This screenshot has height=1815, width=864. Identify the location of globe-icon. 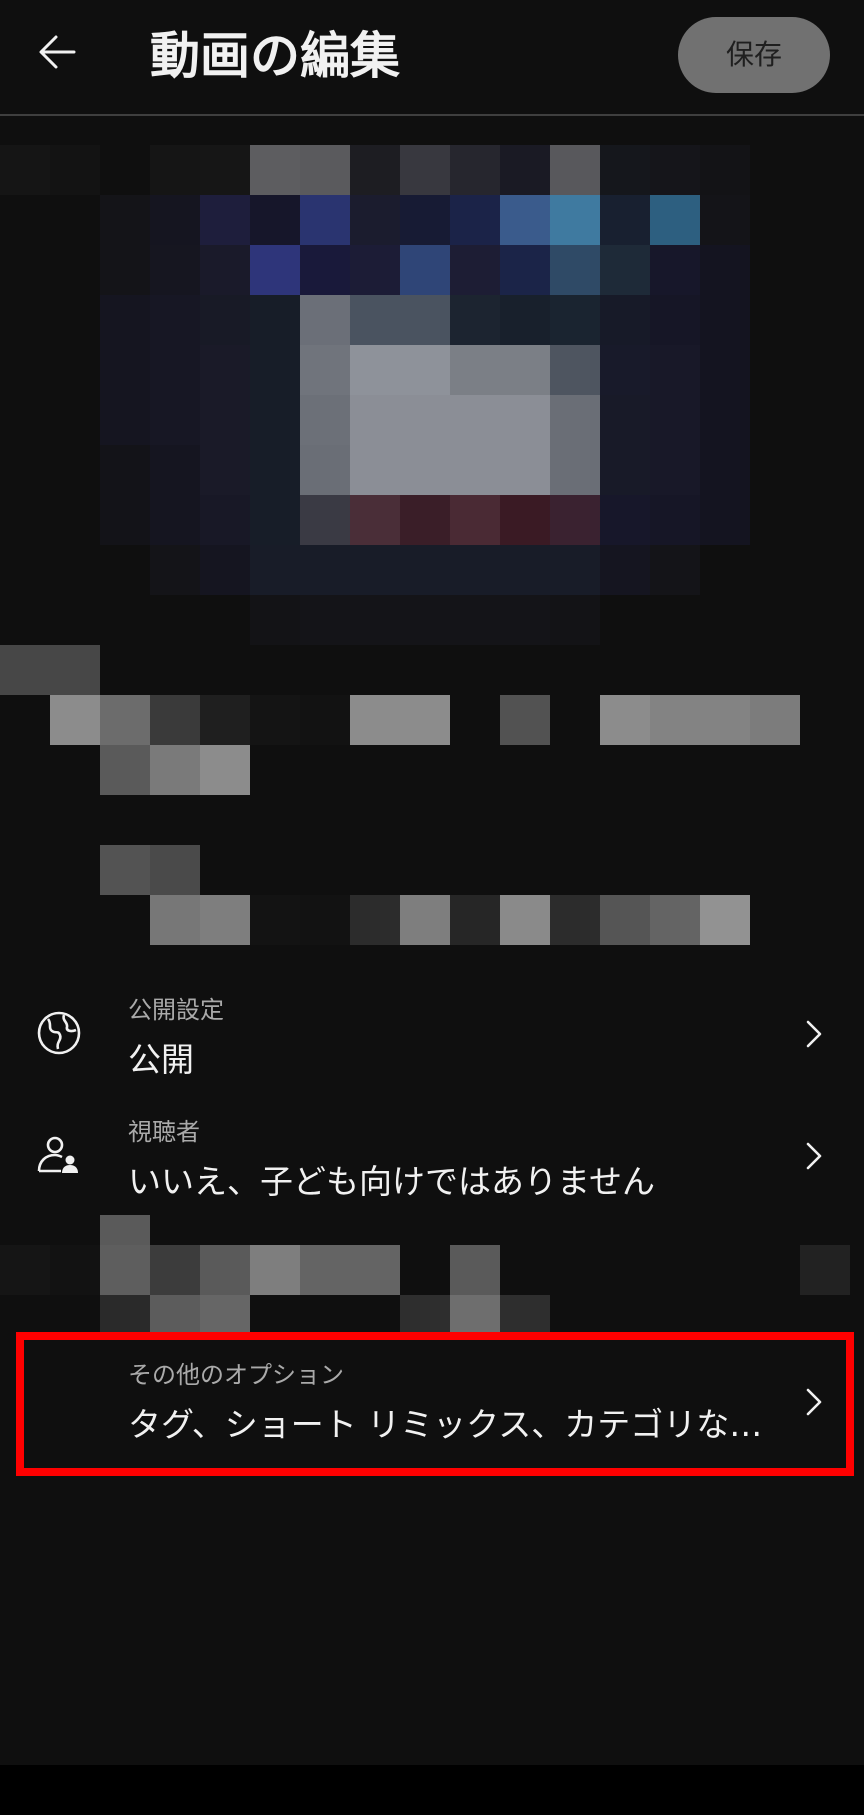
(59, 1033).